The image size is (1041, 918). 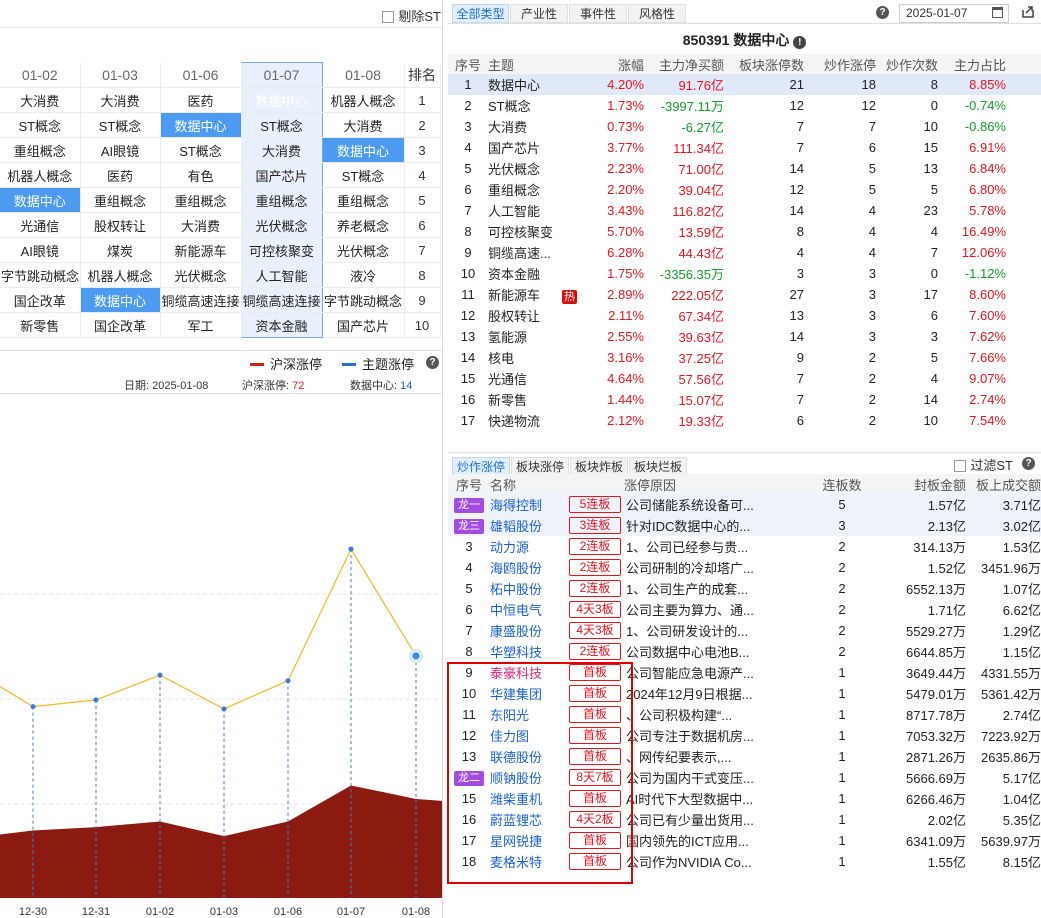 I want to click on grid-theme-cell: 养老概念, so click(x=363, y=225).